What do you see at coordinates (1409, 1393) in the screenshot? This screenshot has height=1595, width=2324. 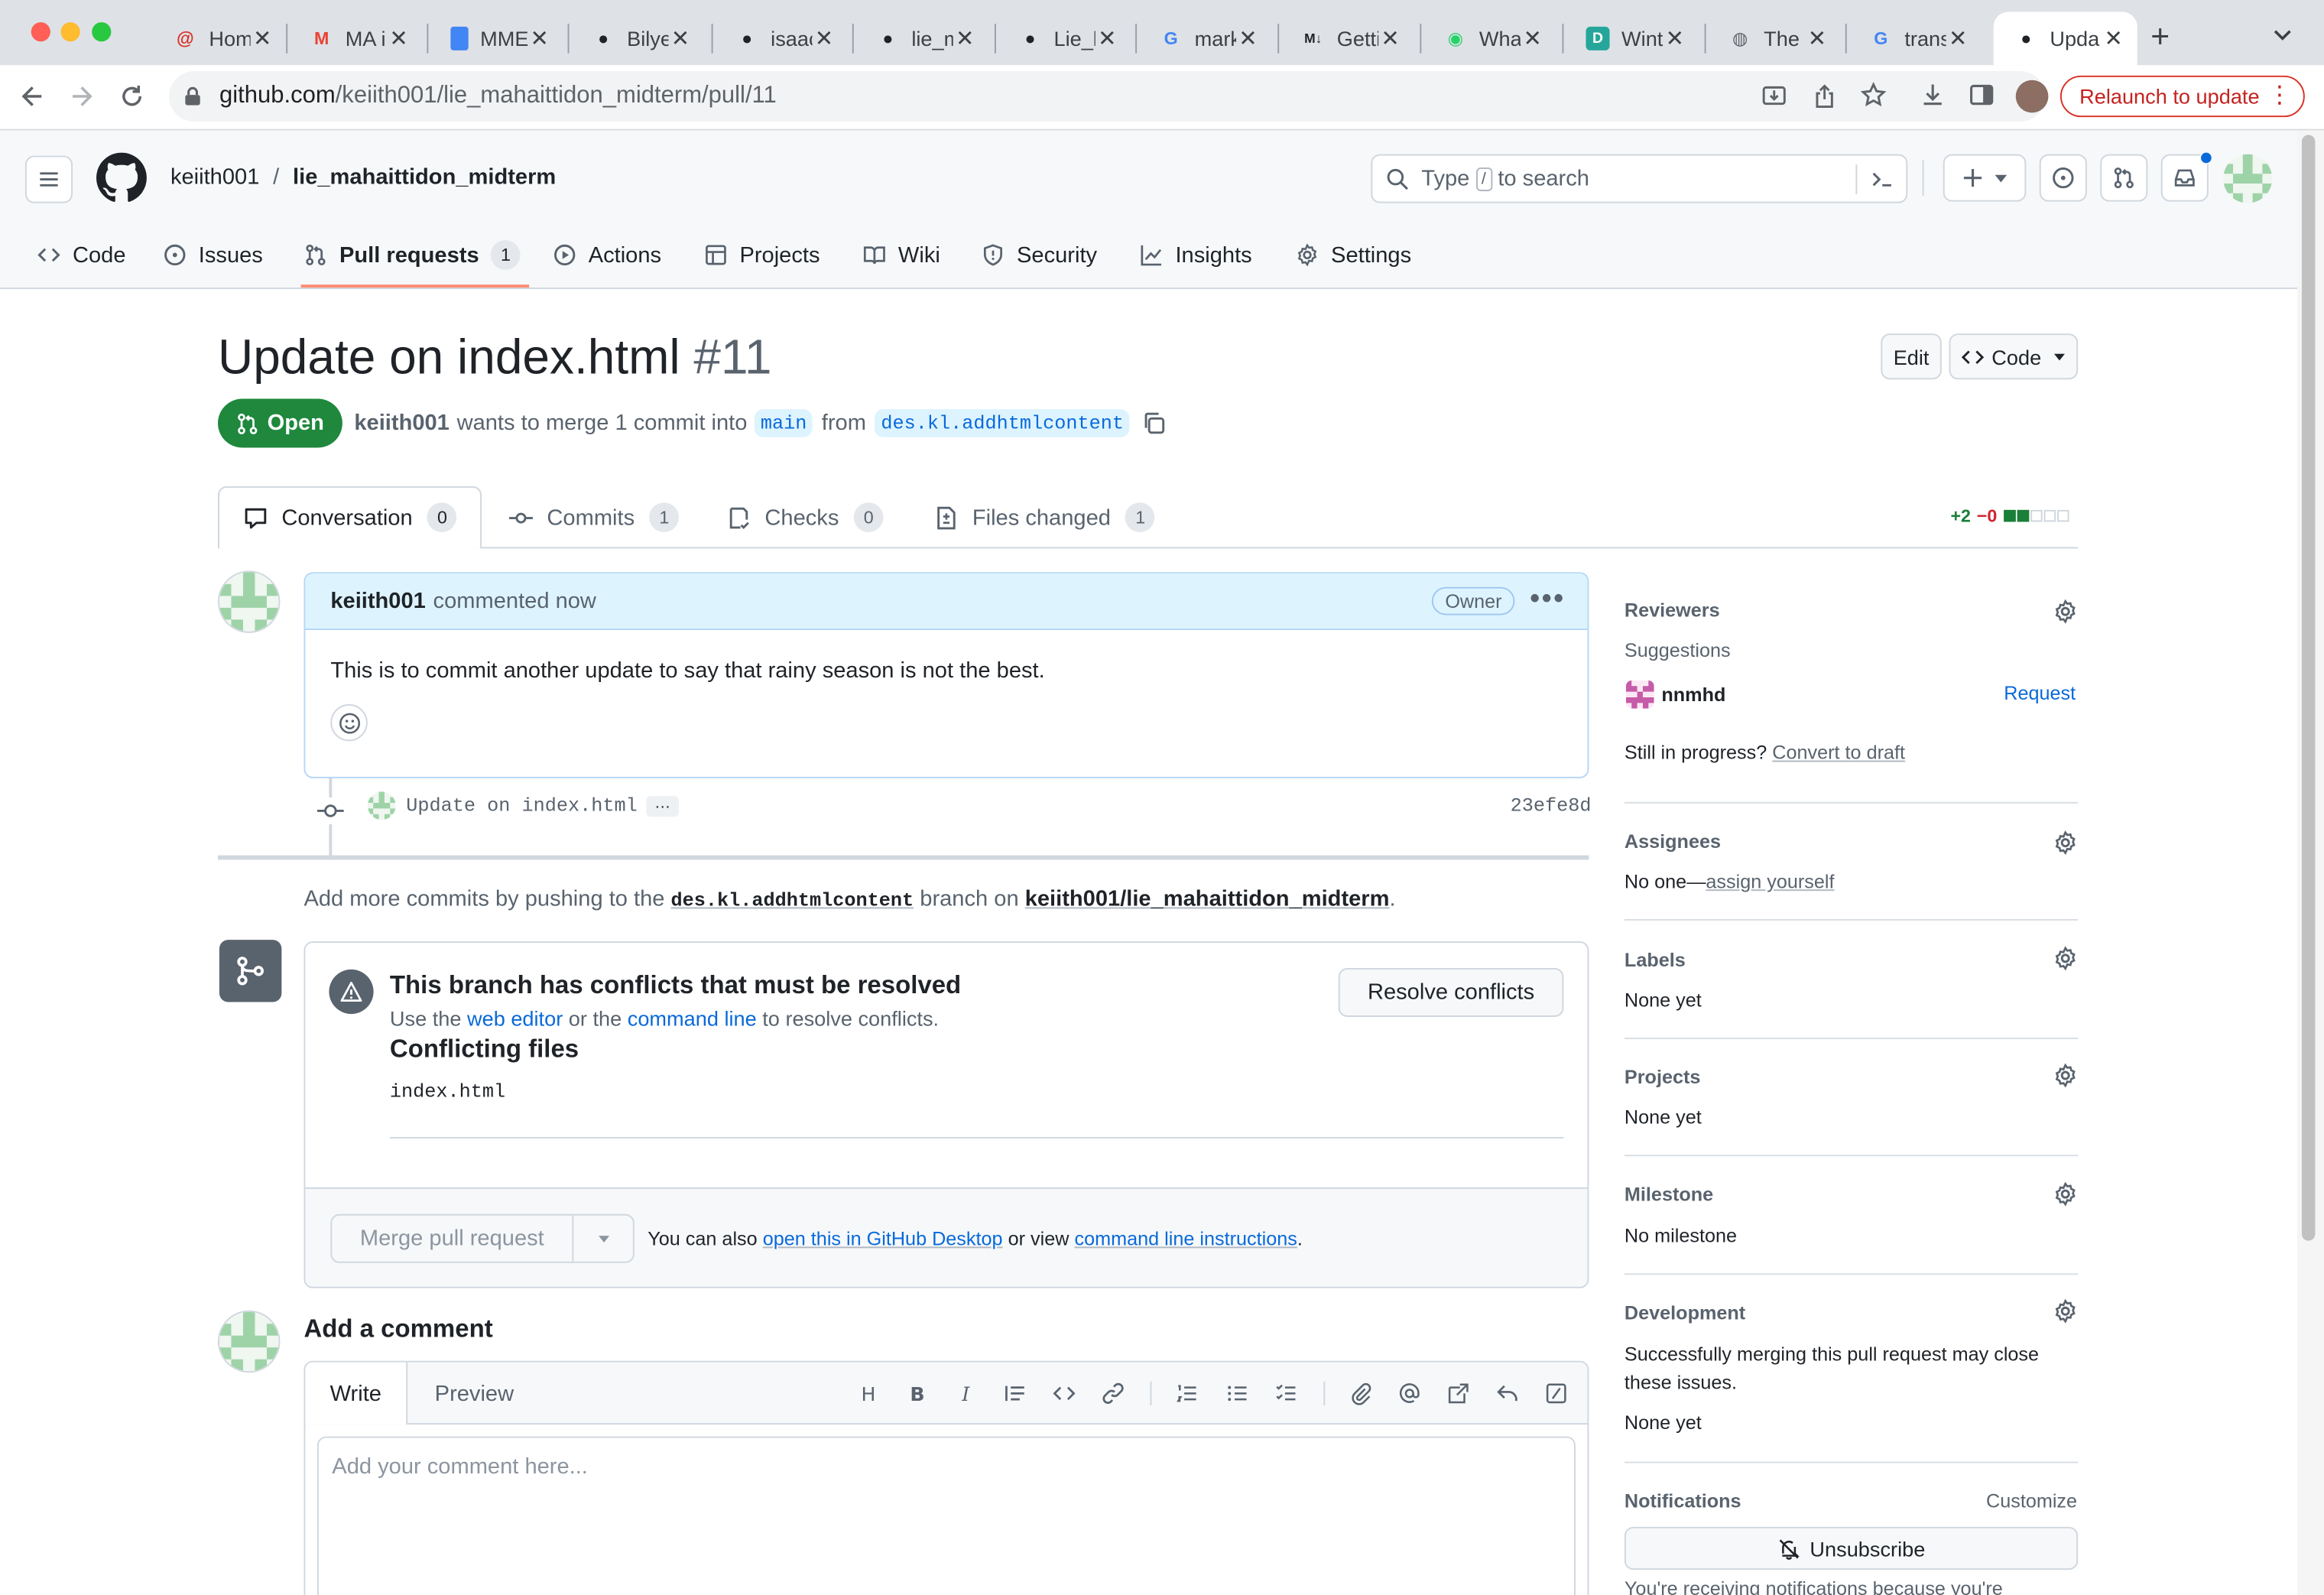 I see `mention-icon` at bounding box center [1409, 1393].